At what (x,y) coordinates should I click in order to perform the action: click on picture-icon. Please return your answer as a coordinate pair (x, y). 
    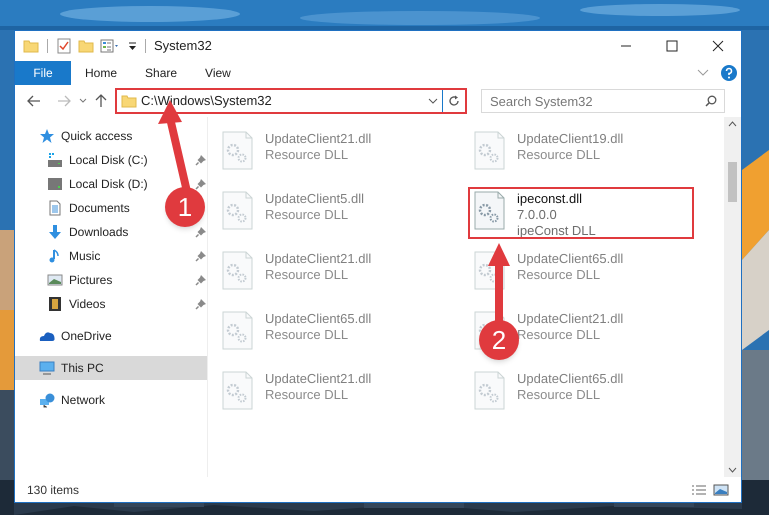
    Looking at the image, I should click on (55, 280).